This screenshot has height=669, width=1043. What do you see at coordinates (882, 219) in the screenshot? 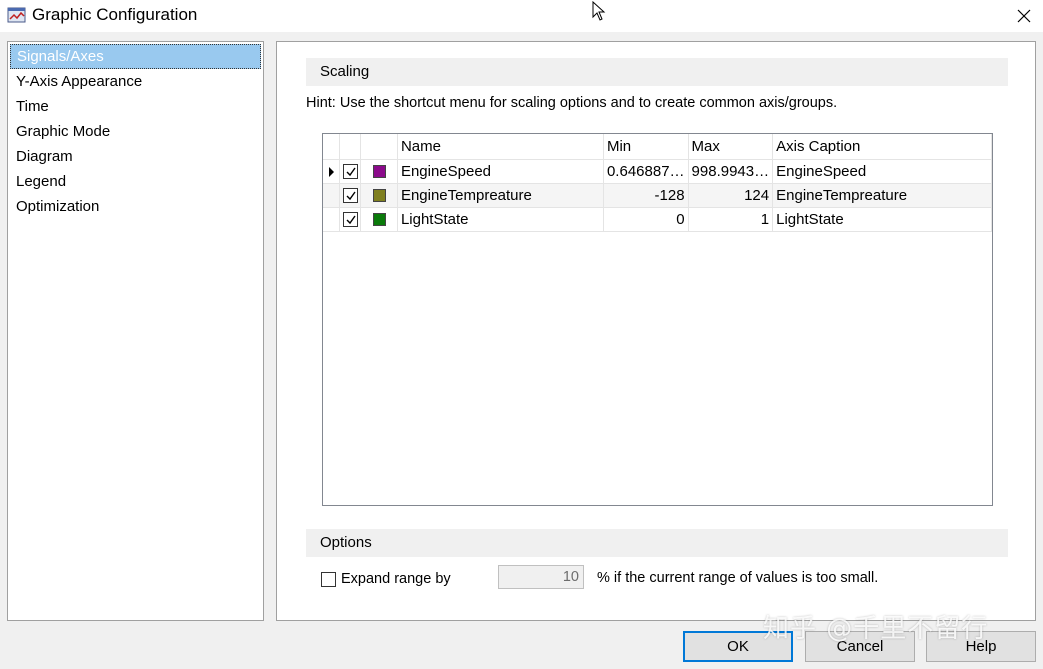
I see `signal-axis-caption: LightState` at bounding box center [882, 219].